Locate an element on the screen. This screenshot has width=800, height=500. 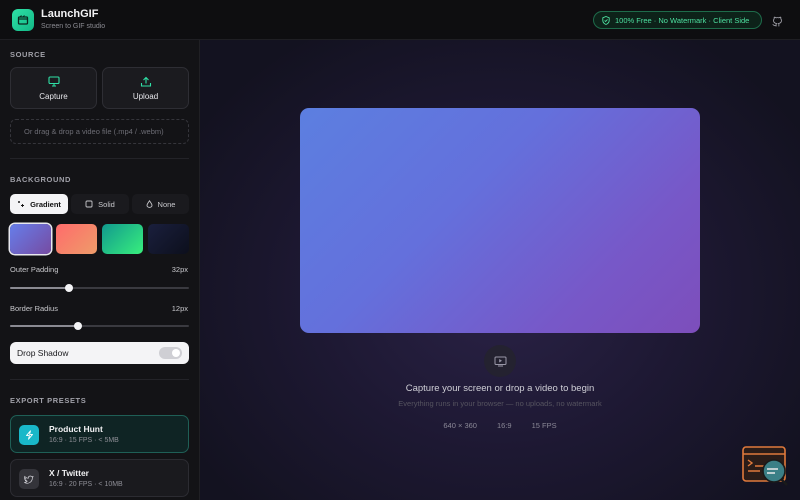
upload-button: Upload is located at coordinates (145, 88).